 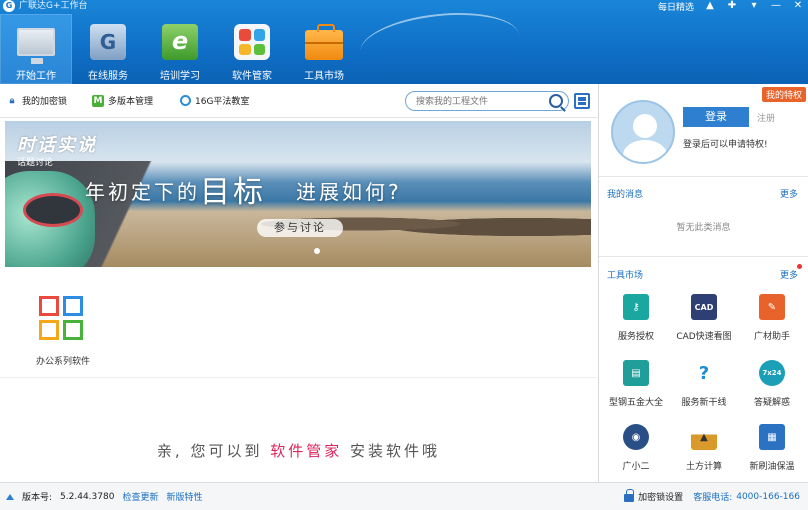 What do you see at coordinates (766, 117) in the screenshot?
I see `register-link: 注册` at bounding box center [766, 117].